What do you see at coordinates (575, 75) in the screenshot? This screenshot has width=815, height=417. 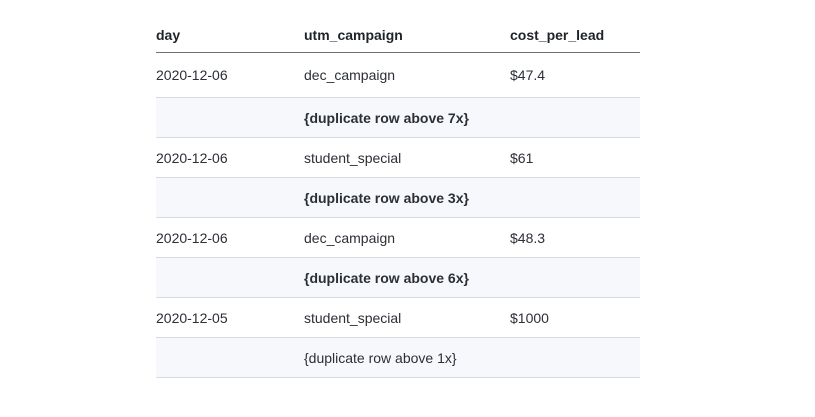 I see `cell-cost-per-lead: $47.4` at bounding box center [575, 75].